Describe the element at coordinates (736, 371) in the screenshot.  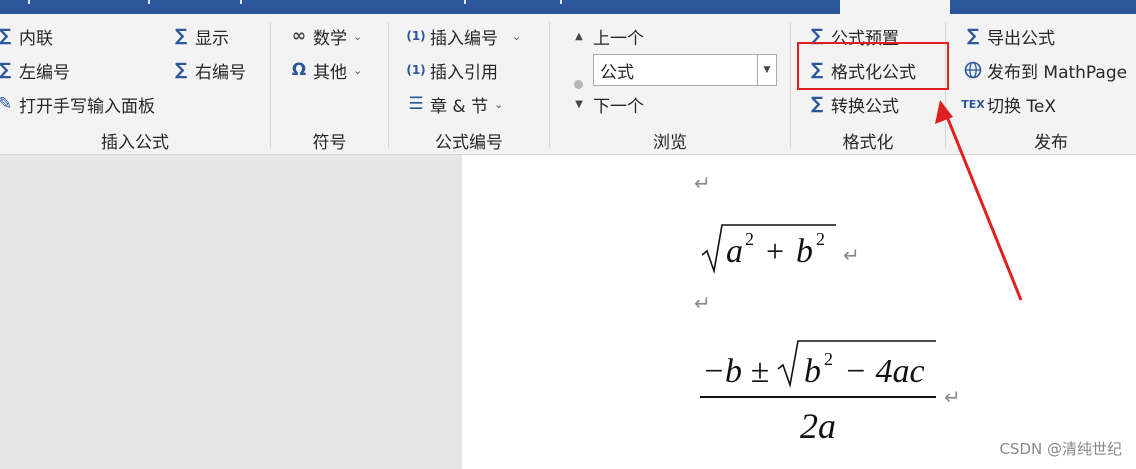
I see `eq2-minus-b: −b ±` at that location.